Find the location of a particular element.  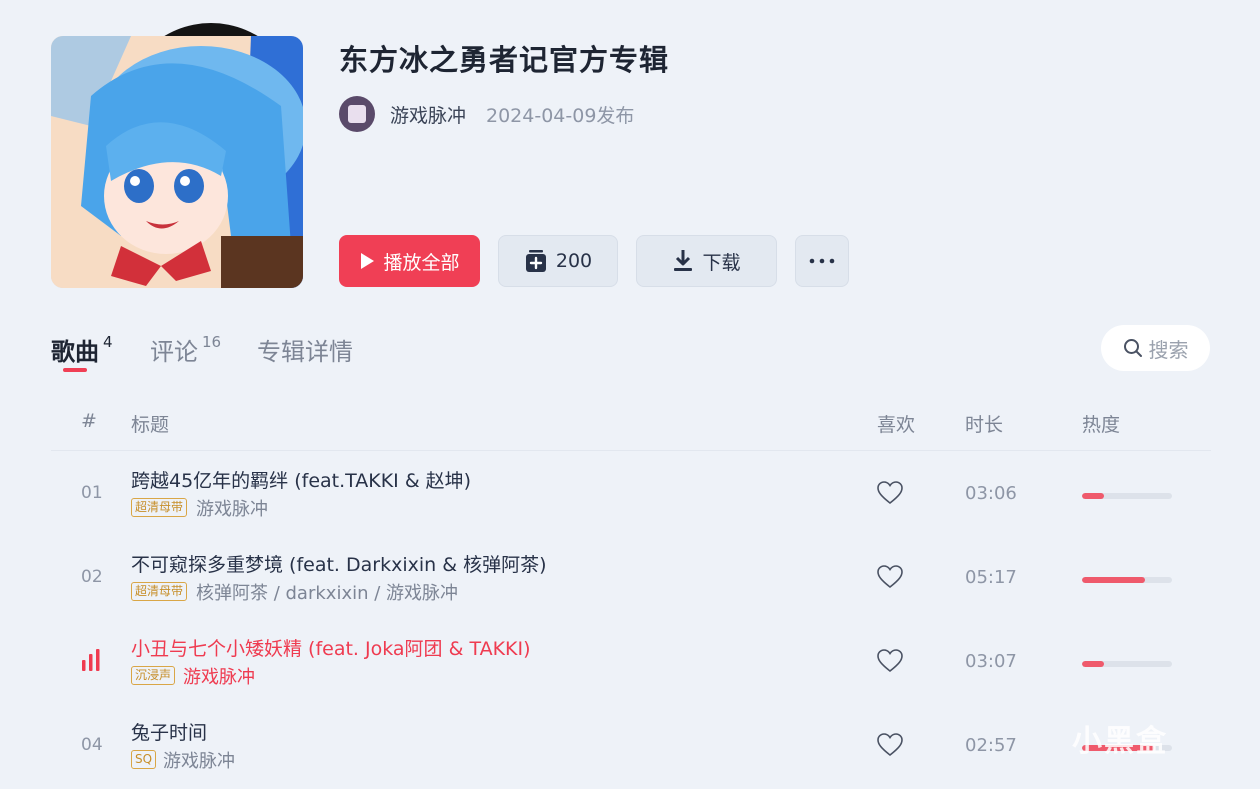

track-number: 02 is located at coordinates (92, 577).